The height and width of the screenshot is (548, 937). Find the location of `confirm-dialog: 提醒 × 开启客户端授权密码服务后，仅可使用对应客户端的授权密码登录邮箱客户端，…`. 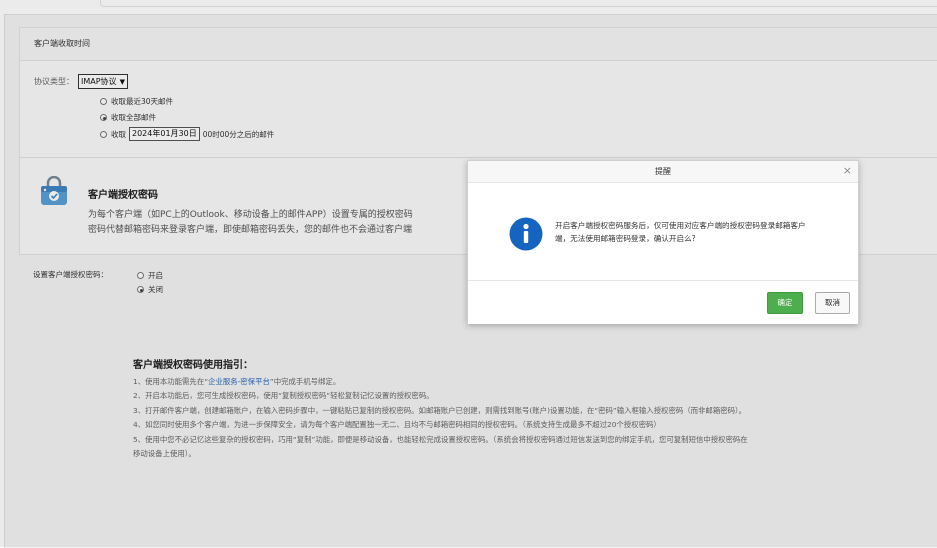

confirm-dialog: 提醒 × 开启客户端授权密码服务后，仅可使用对应客户端的授权密码登录邮箱客户端，… is located at coordinates (663, 242).